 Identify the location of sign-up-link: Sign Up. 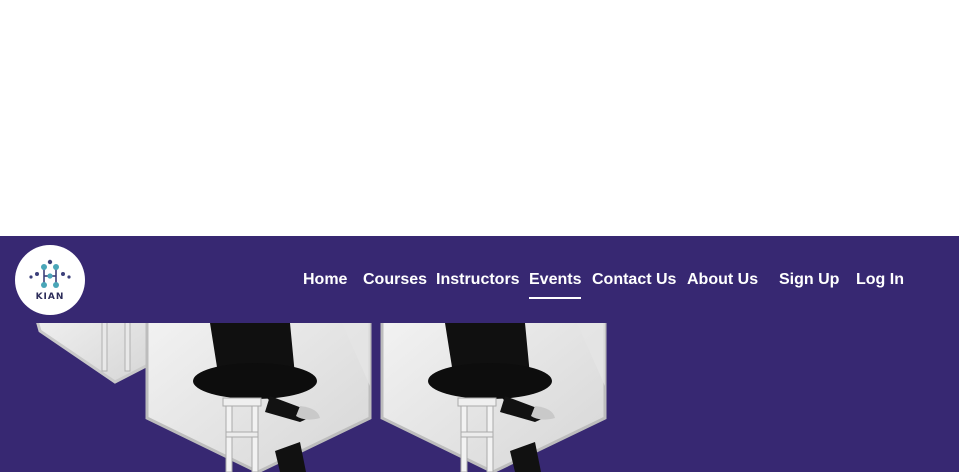
(809, 280).